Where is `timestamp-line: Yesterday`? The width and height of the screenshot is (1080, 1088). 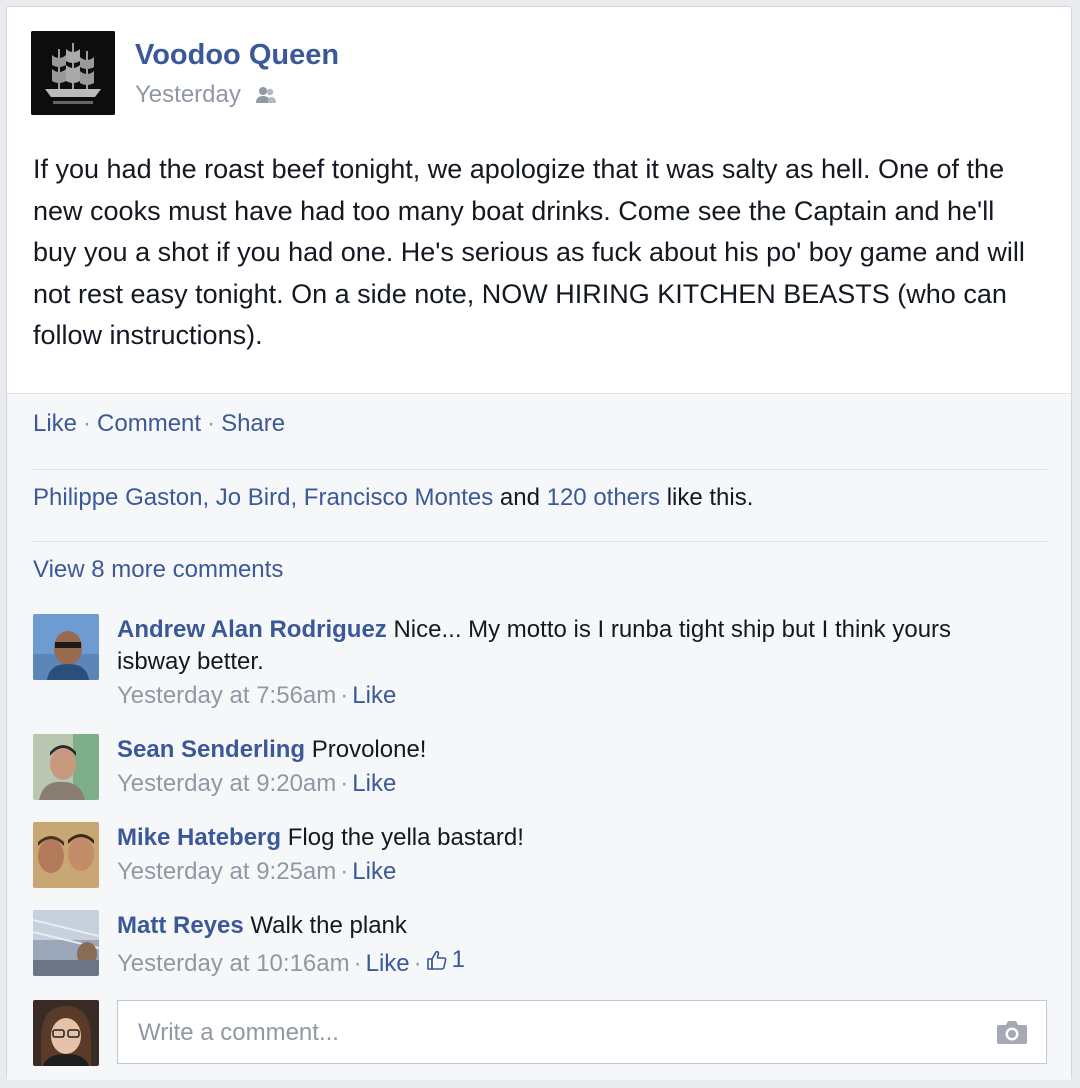
timestamp-line: Yesterday is located at coordinates (206, 95).